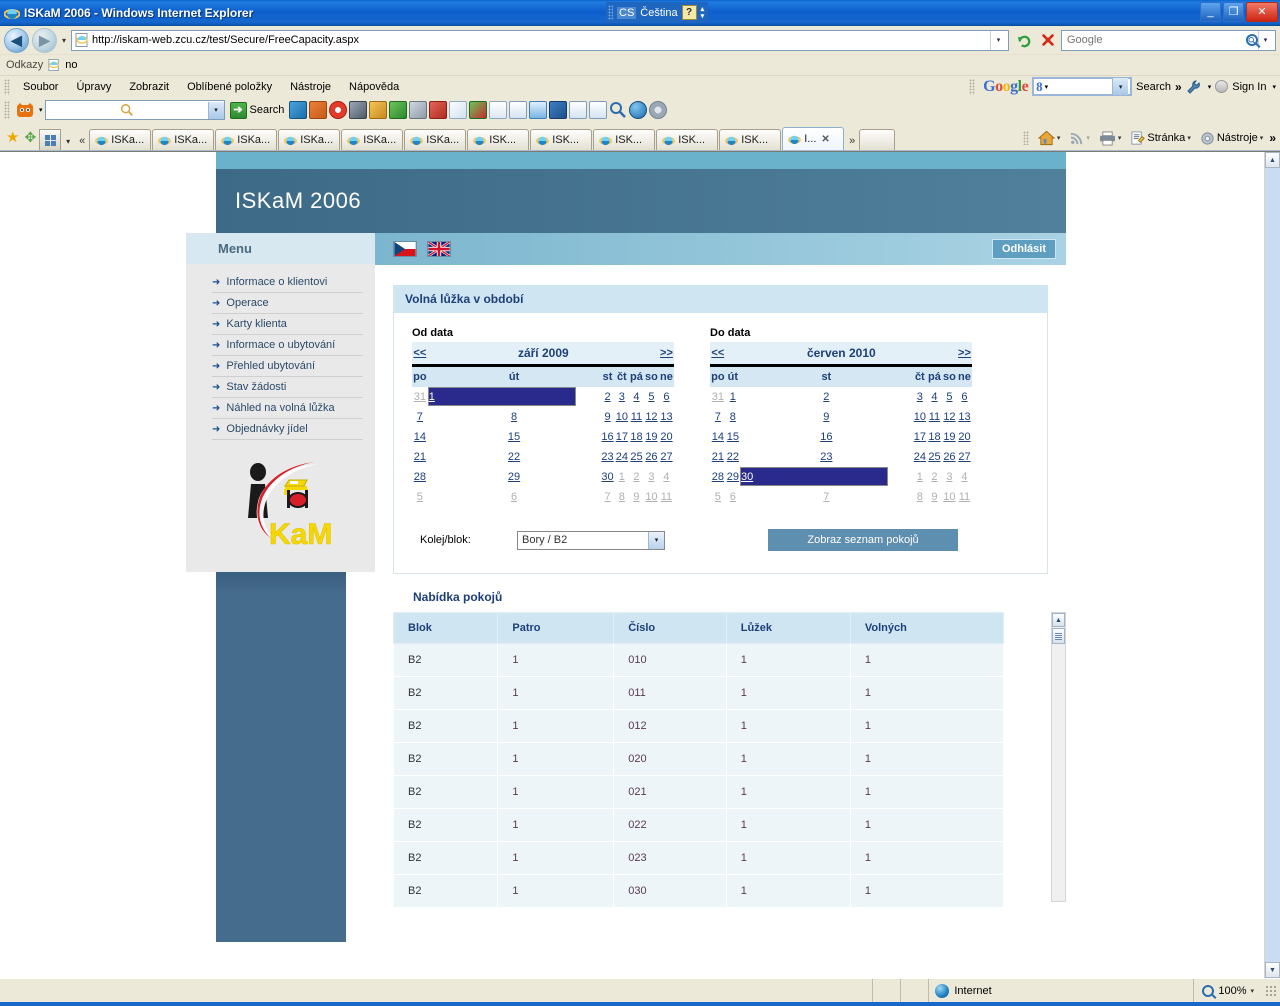 The width and height of the screenshot is (1280, 1006). Describe the element at coordinates (826, 457) in the screenshot. I see `calendar-day-link: 23` at that location.